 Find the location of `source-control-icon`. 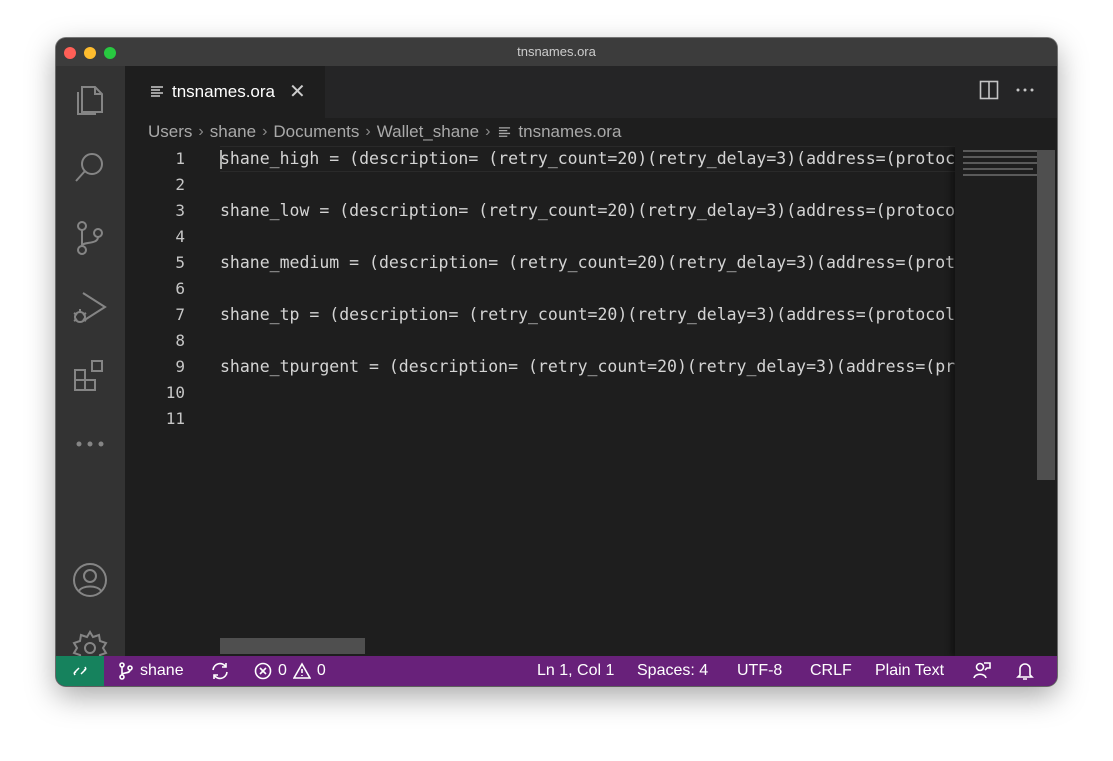

source-control-icon is located at coordinates (90, 238).